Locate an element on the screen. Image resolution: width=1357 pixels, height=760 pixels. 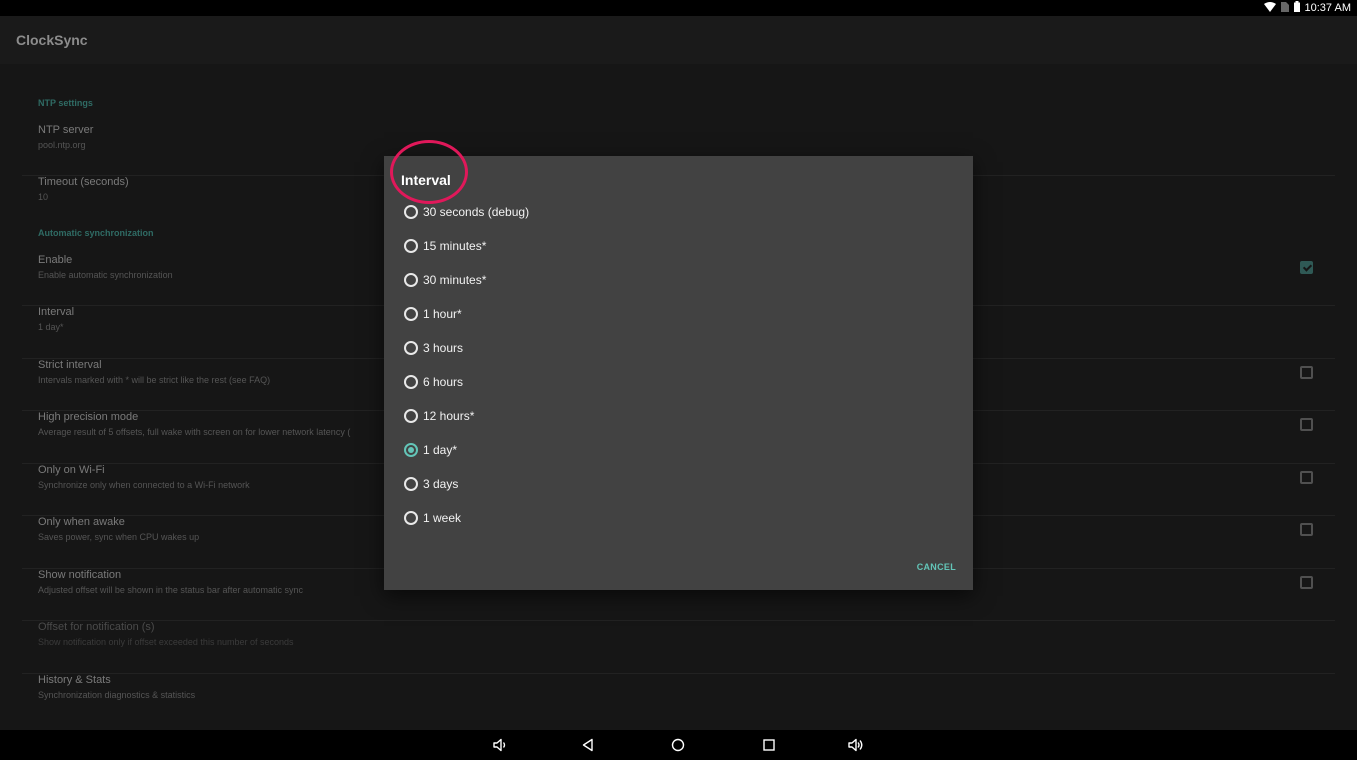
option-label: 6 hours is located at coordinates (443, 382).